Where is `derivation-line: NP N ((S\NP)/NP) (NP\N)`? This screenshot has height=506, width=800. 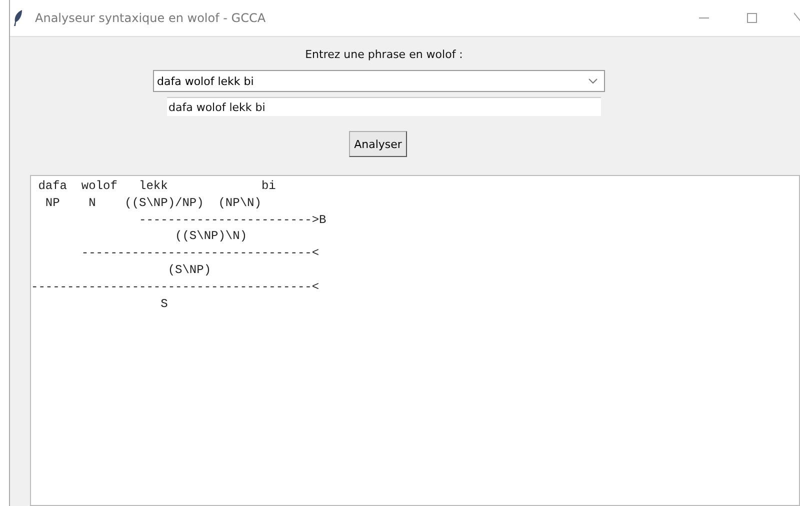 derivation-line: NP N ((S\NP)/NP) (NP\N) is located at coordinates (153, 203).